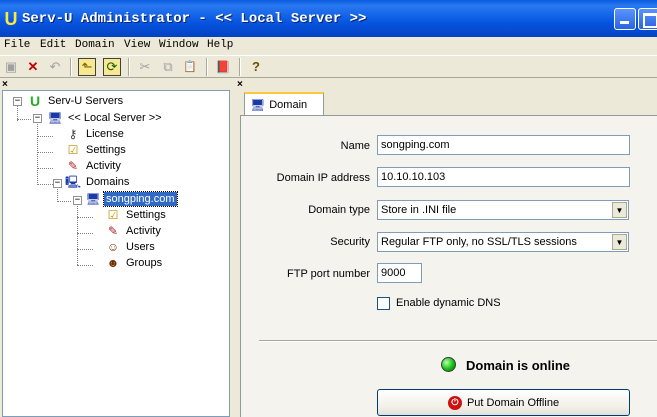 The image size is (657, 417). What do you see at coordinates (112, 67) in the screenshot?
I see `refresh-icon: ⟳` at bounding box center [112, 67].